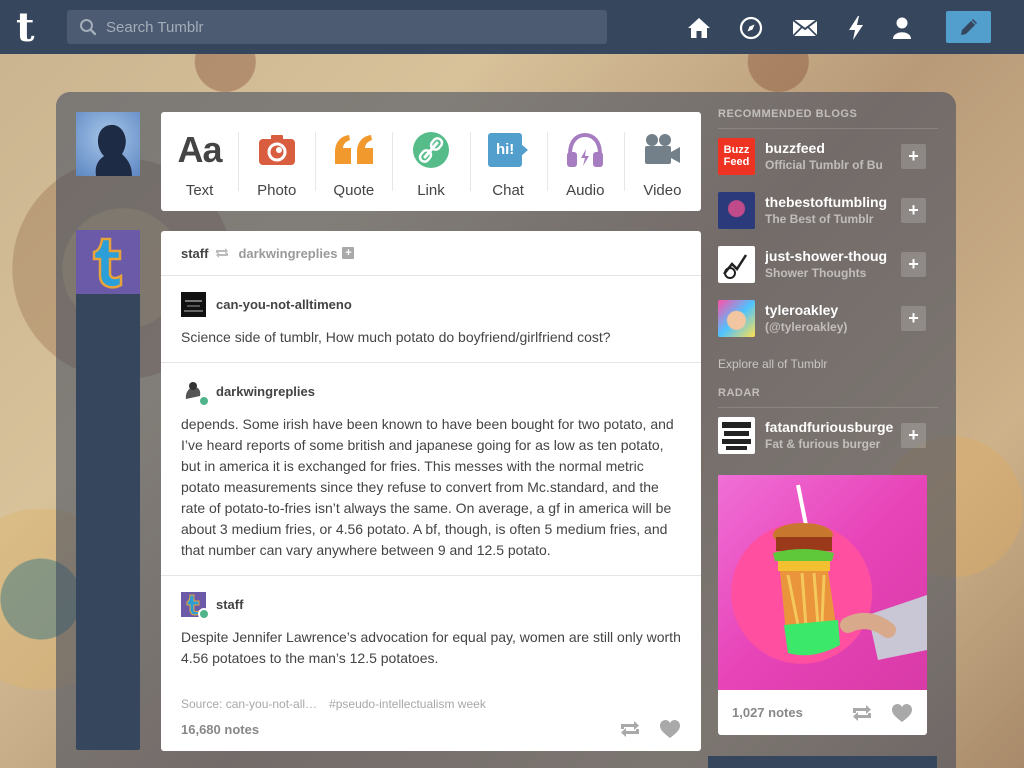  I want to click on blog-subtitle: (@tyleroakley), so click(806, 327).